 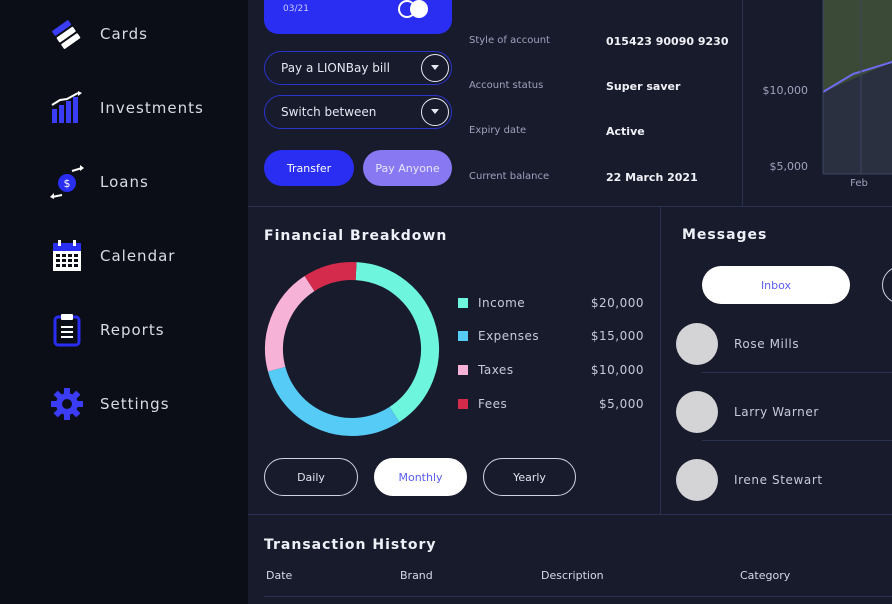 I want to click on transactions-title: Transaction History, so click(x=350, y=545).